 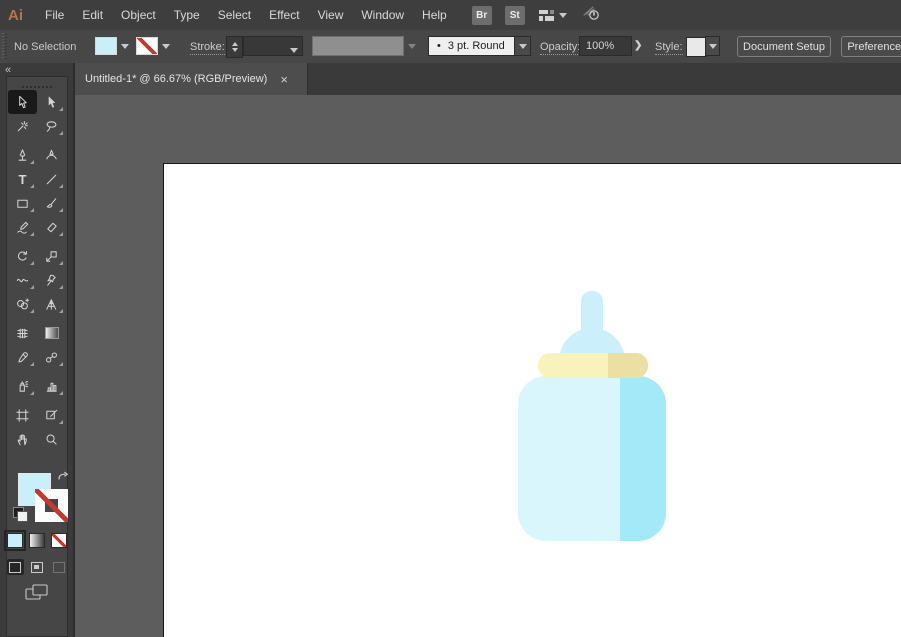 What do you see at coordinates (92, 15) in the screenshot?
I see `menu-edit: Edit` at bounding box center [92, 15].